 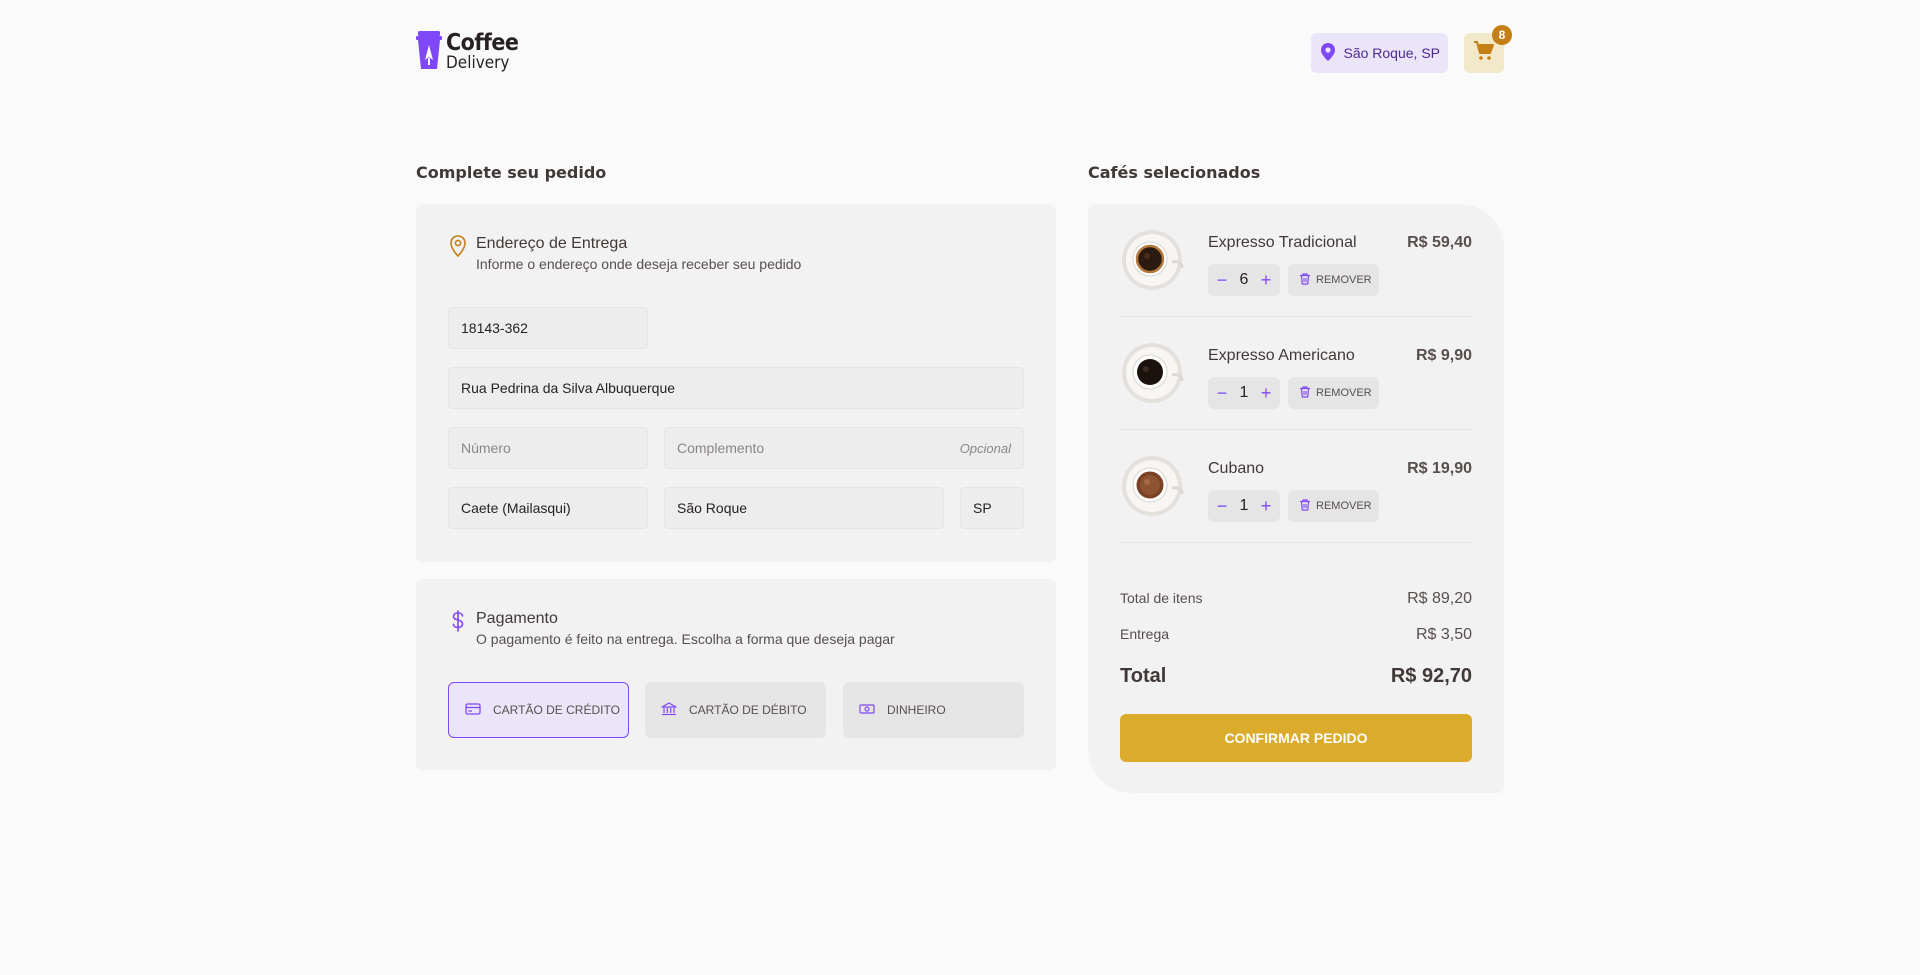 I want to click on summary-items-row: Total de itens R$ 89,20, so click(x=1296, y=599).